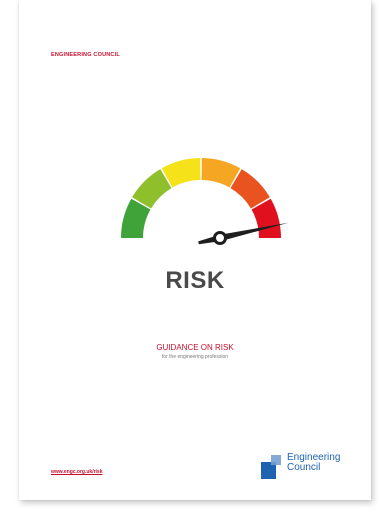 The image size is (379, 512). I want to click on logo-mark-icon, so click(271, 467).